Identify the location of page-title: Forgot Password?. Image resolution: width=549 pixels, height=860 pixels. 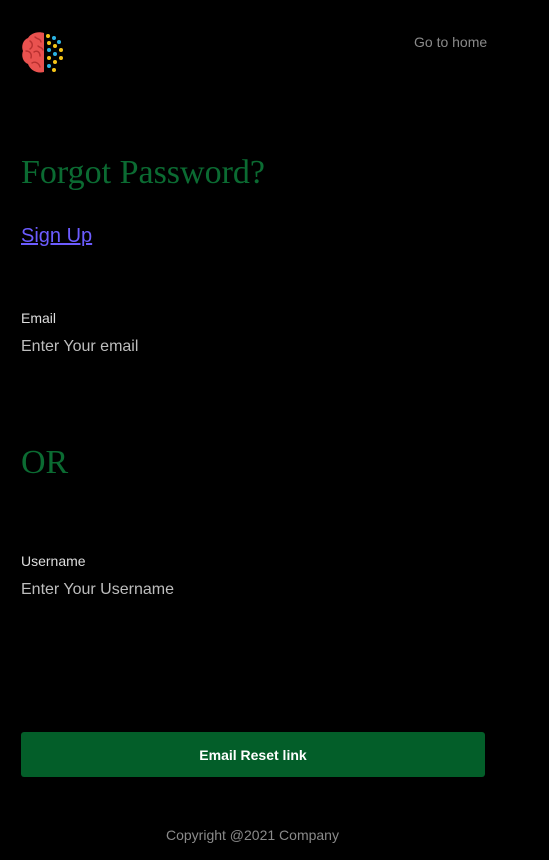
(143, 172).